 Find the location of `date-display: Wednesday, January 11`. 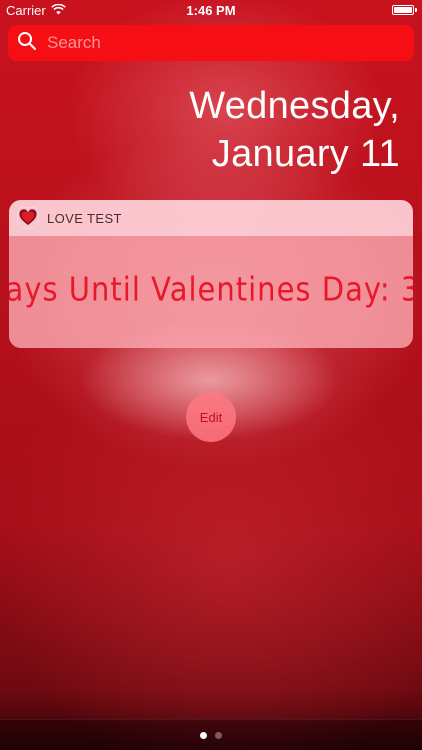

date-display: Wednesday, January 11 is located at coordinates (294, 130).